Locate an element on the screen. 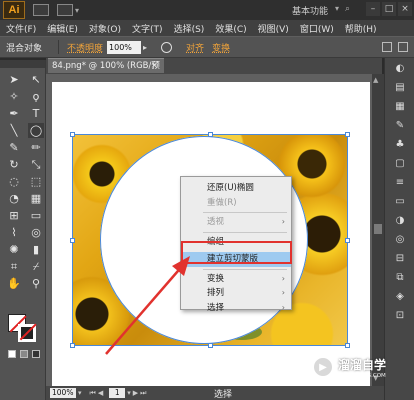 The image size is (414, 400). warp-tool-icon: ◌ is located at coordinates (14, 181).